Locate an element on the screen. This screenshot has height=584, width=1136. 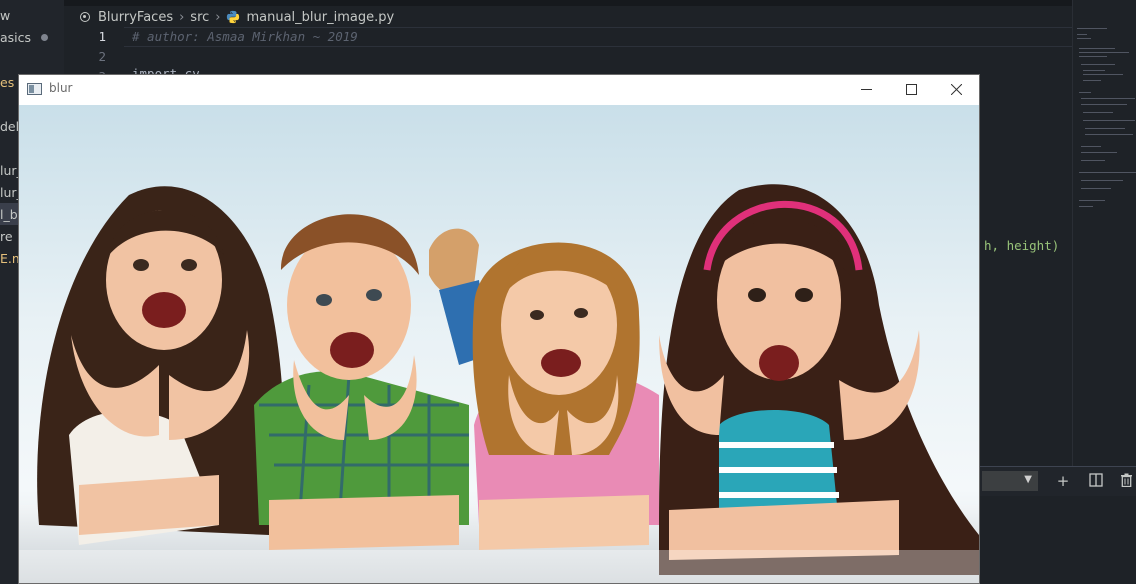
close-icon is located at coordinates (956, 89).